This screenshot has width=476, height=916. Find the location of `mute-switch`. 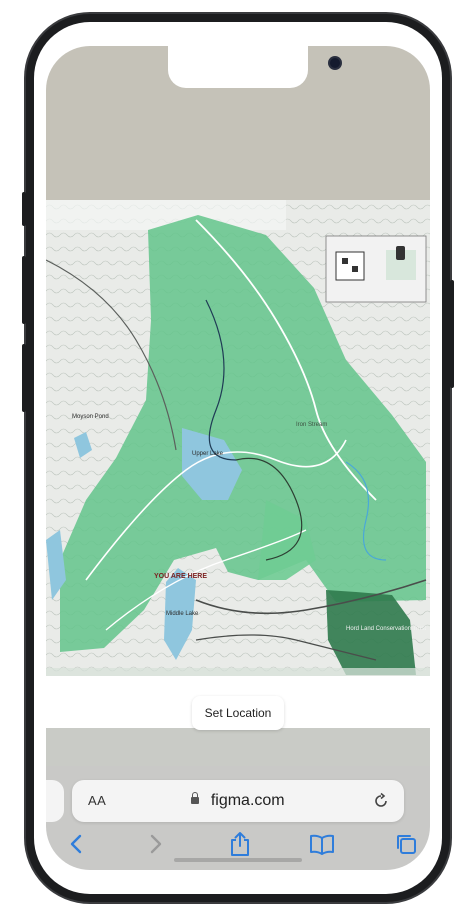

mute-switch is located at coordinates (24, 209).